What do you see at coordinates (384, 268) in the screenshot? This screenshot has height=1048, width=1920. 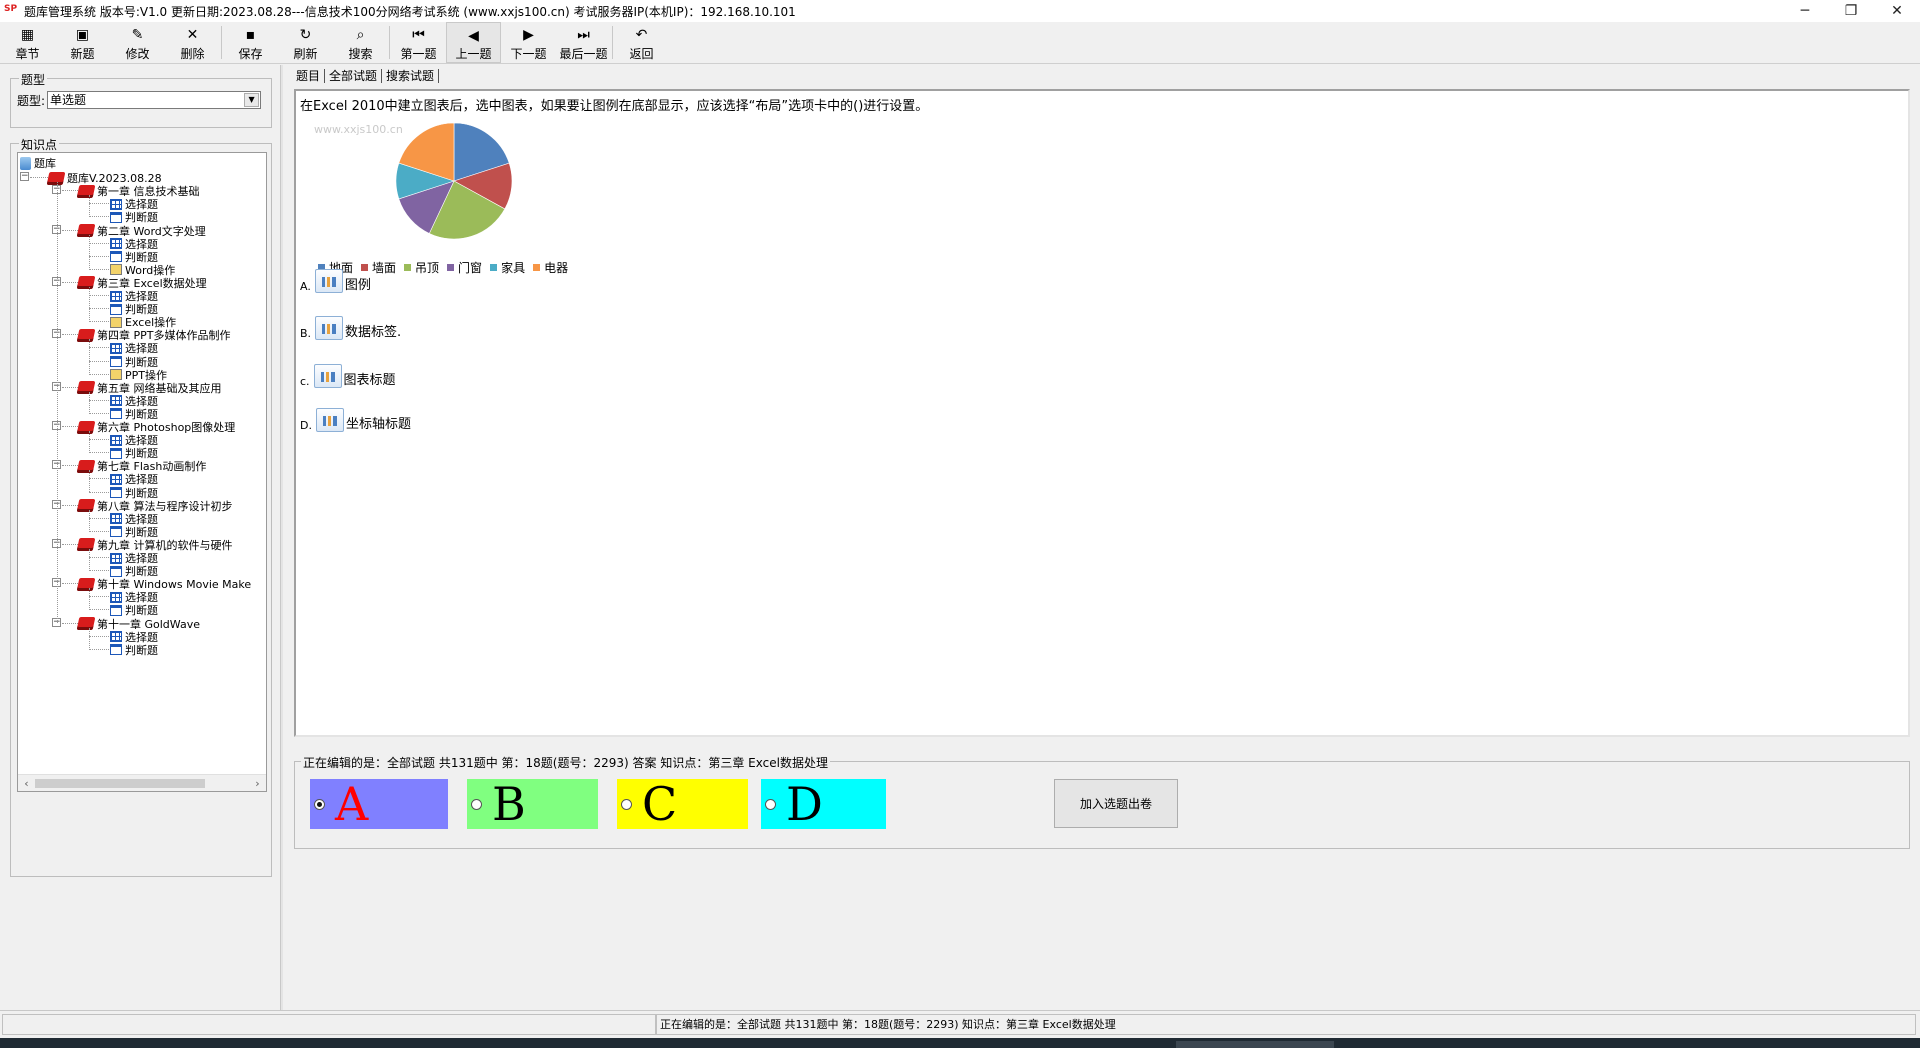 I see `legend-label: 墙面` at bounding box center [384, 268].